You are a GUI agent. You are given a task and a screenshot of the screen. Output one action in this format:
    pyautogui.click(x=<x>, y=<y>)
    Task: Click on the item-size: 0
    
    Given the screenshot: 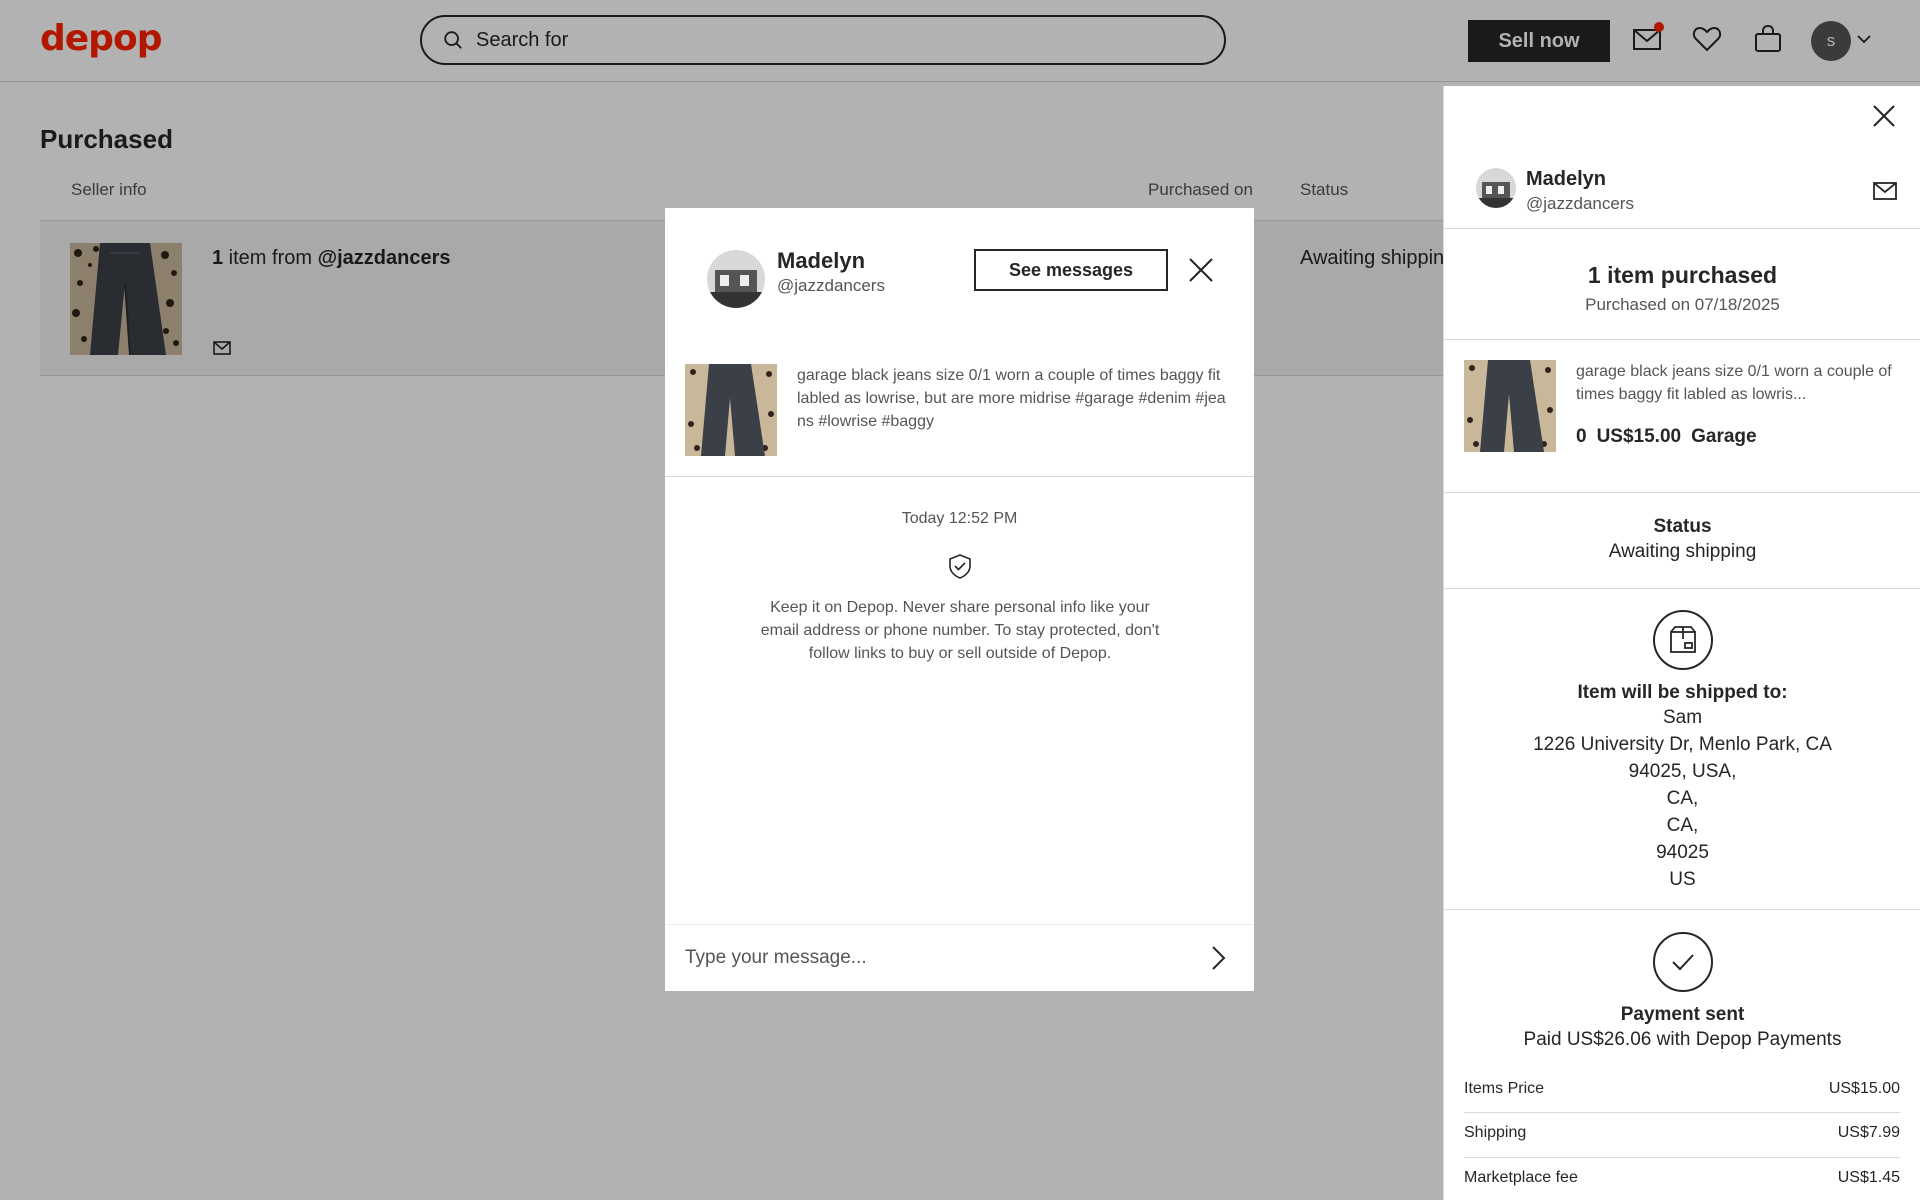 What is the action you would take?
    pyautogui.click(x=1581, y=436)
    